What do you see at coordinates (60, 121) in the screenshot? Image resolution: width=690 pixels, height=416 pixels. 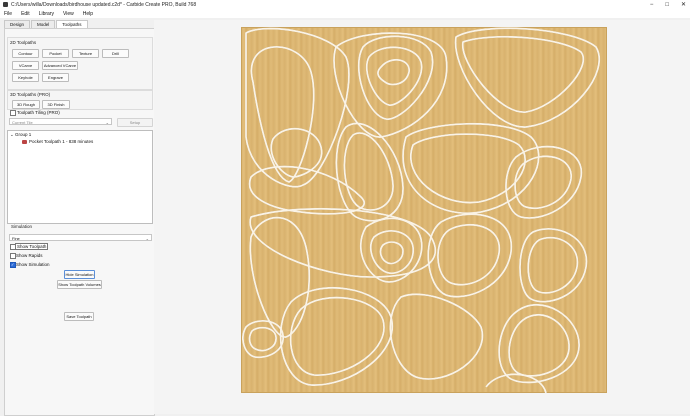 I see `current-tile-select: Current Tile ⌄` at bounding box center [60, 121].